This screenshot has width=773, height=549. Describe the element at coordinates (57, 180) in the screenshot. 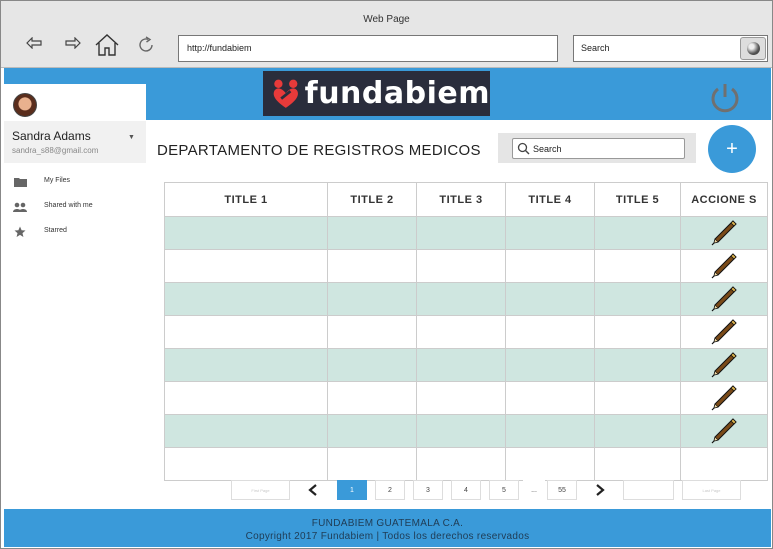

I see `sidebar-item-label: My Files` at that location.